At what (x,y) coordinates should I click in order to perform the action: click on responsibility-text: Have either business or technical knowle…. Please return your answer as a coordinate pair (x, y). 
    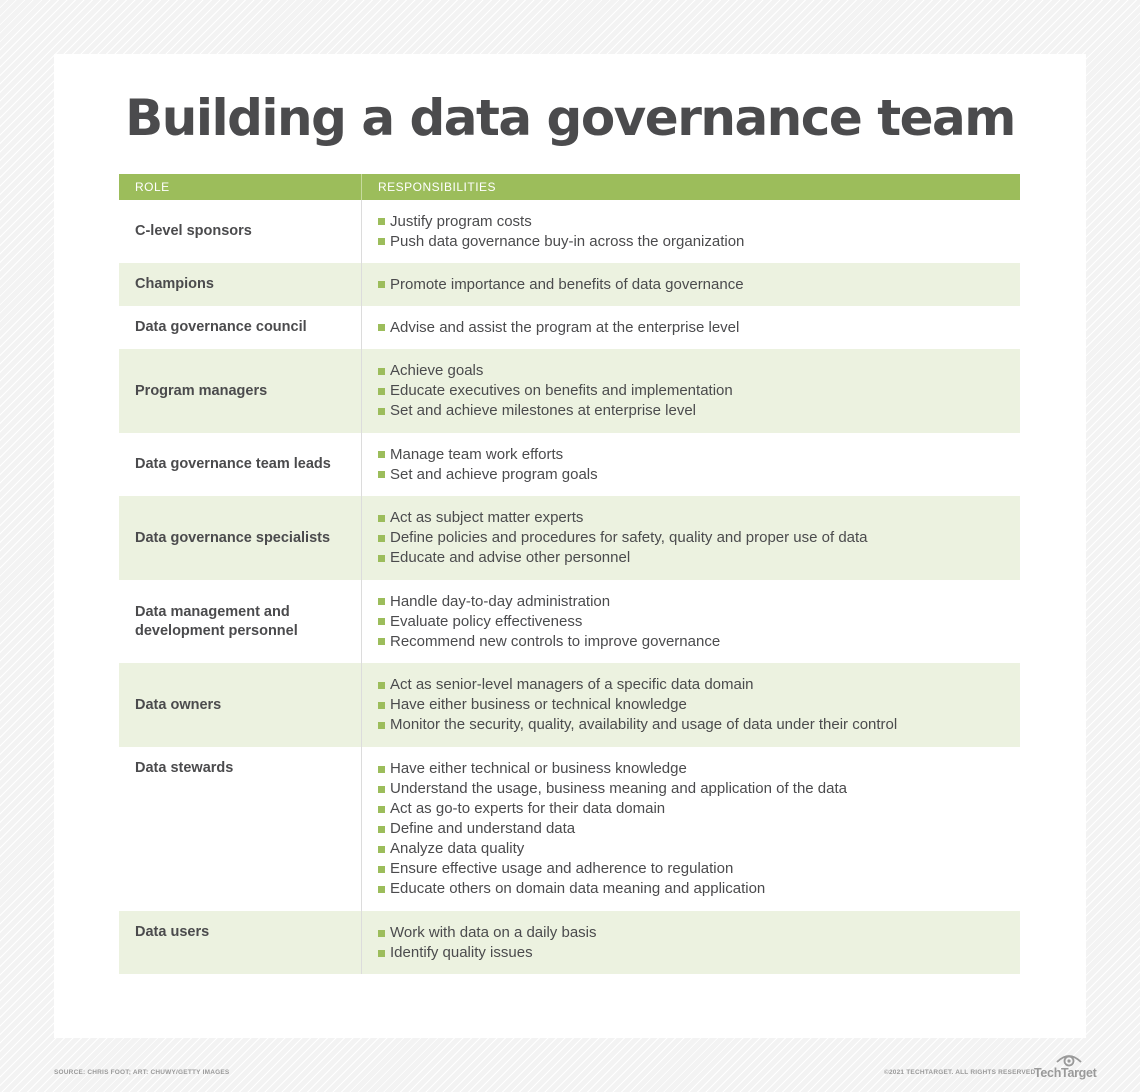
    Looking at the image, I should click on (538, 704).